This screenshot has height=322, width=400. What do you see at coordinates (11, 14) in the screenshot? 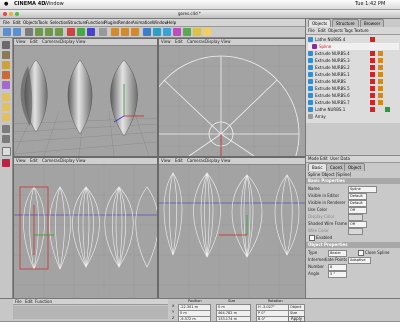
I see `minimize-icon` at bounding box center [11, 14].